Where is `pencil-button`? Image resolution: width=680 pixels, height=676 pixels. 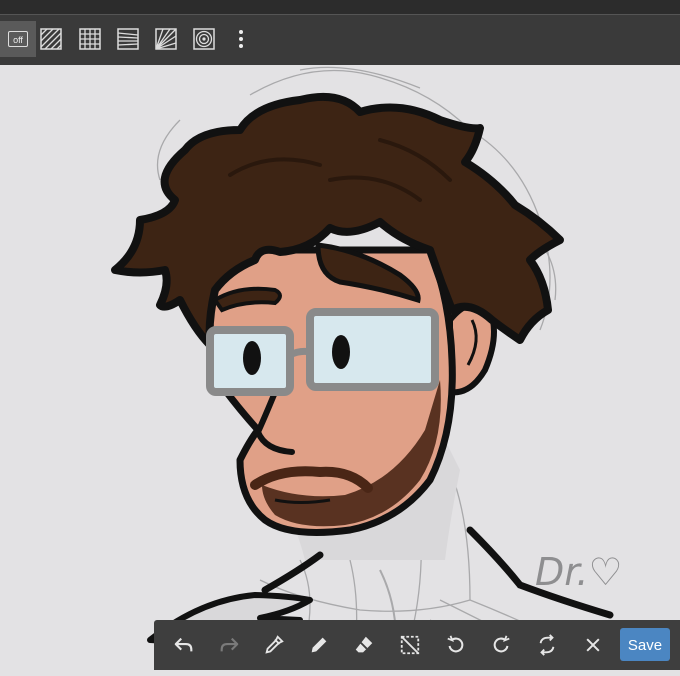 pencil-button is located at coordinates (319, 645).